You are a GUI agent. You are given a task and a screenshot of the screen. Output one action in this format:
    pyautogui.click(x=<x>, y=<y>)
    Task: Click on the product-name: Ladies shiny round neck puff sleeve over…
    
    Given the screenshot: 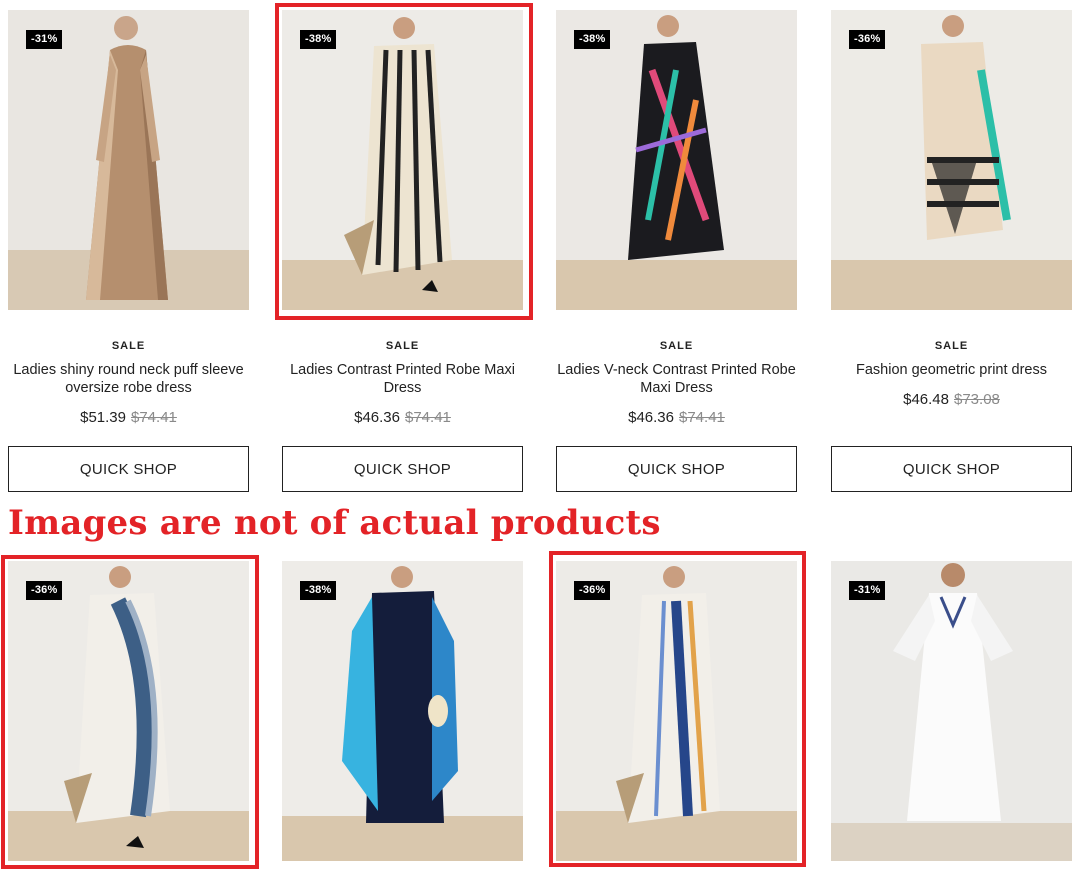 What is the action you would take?
    pyautogui.click(x=128, y=379)
    